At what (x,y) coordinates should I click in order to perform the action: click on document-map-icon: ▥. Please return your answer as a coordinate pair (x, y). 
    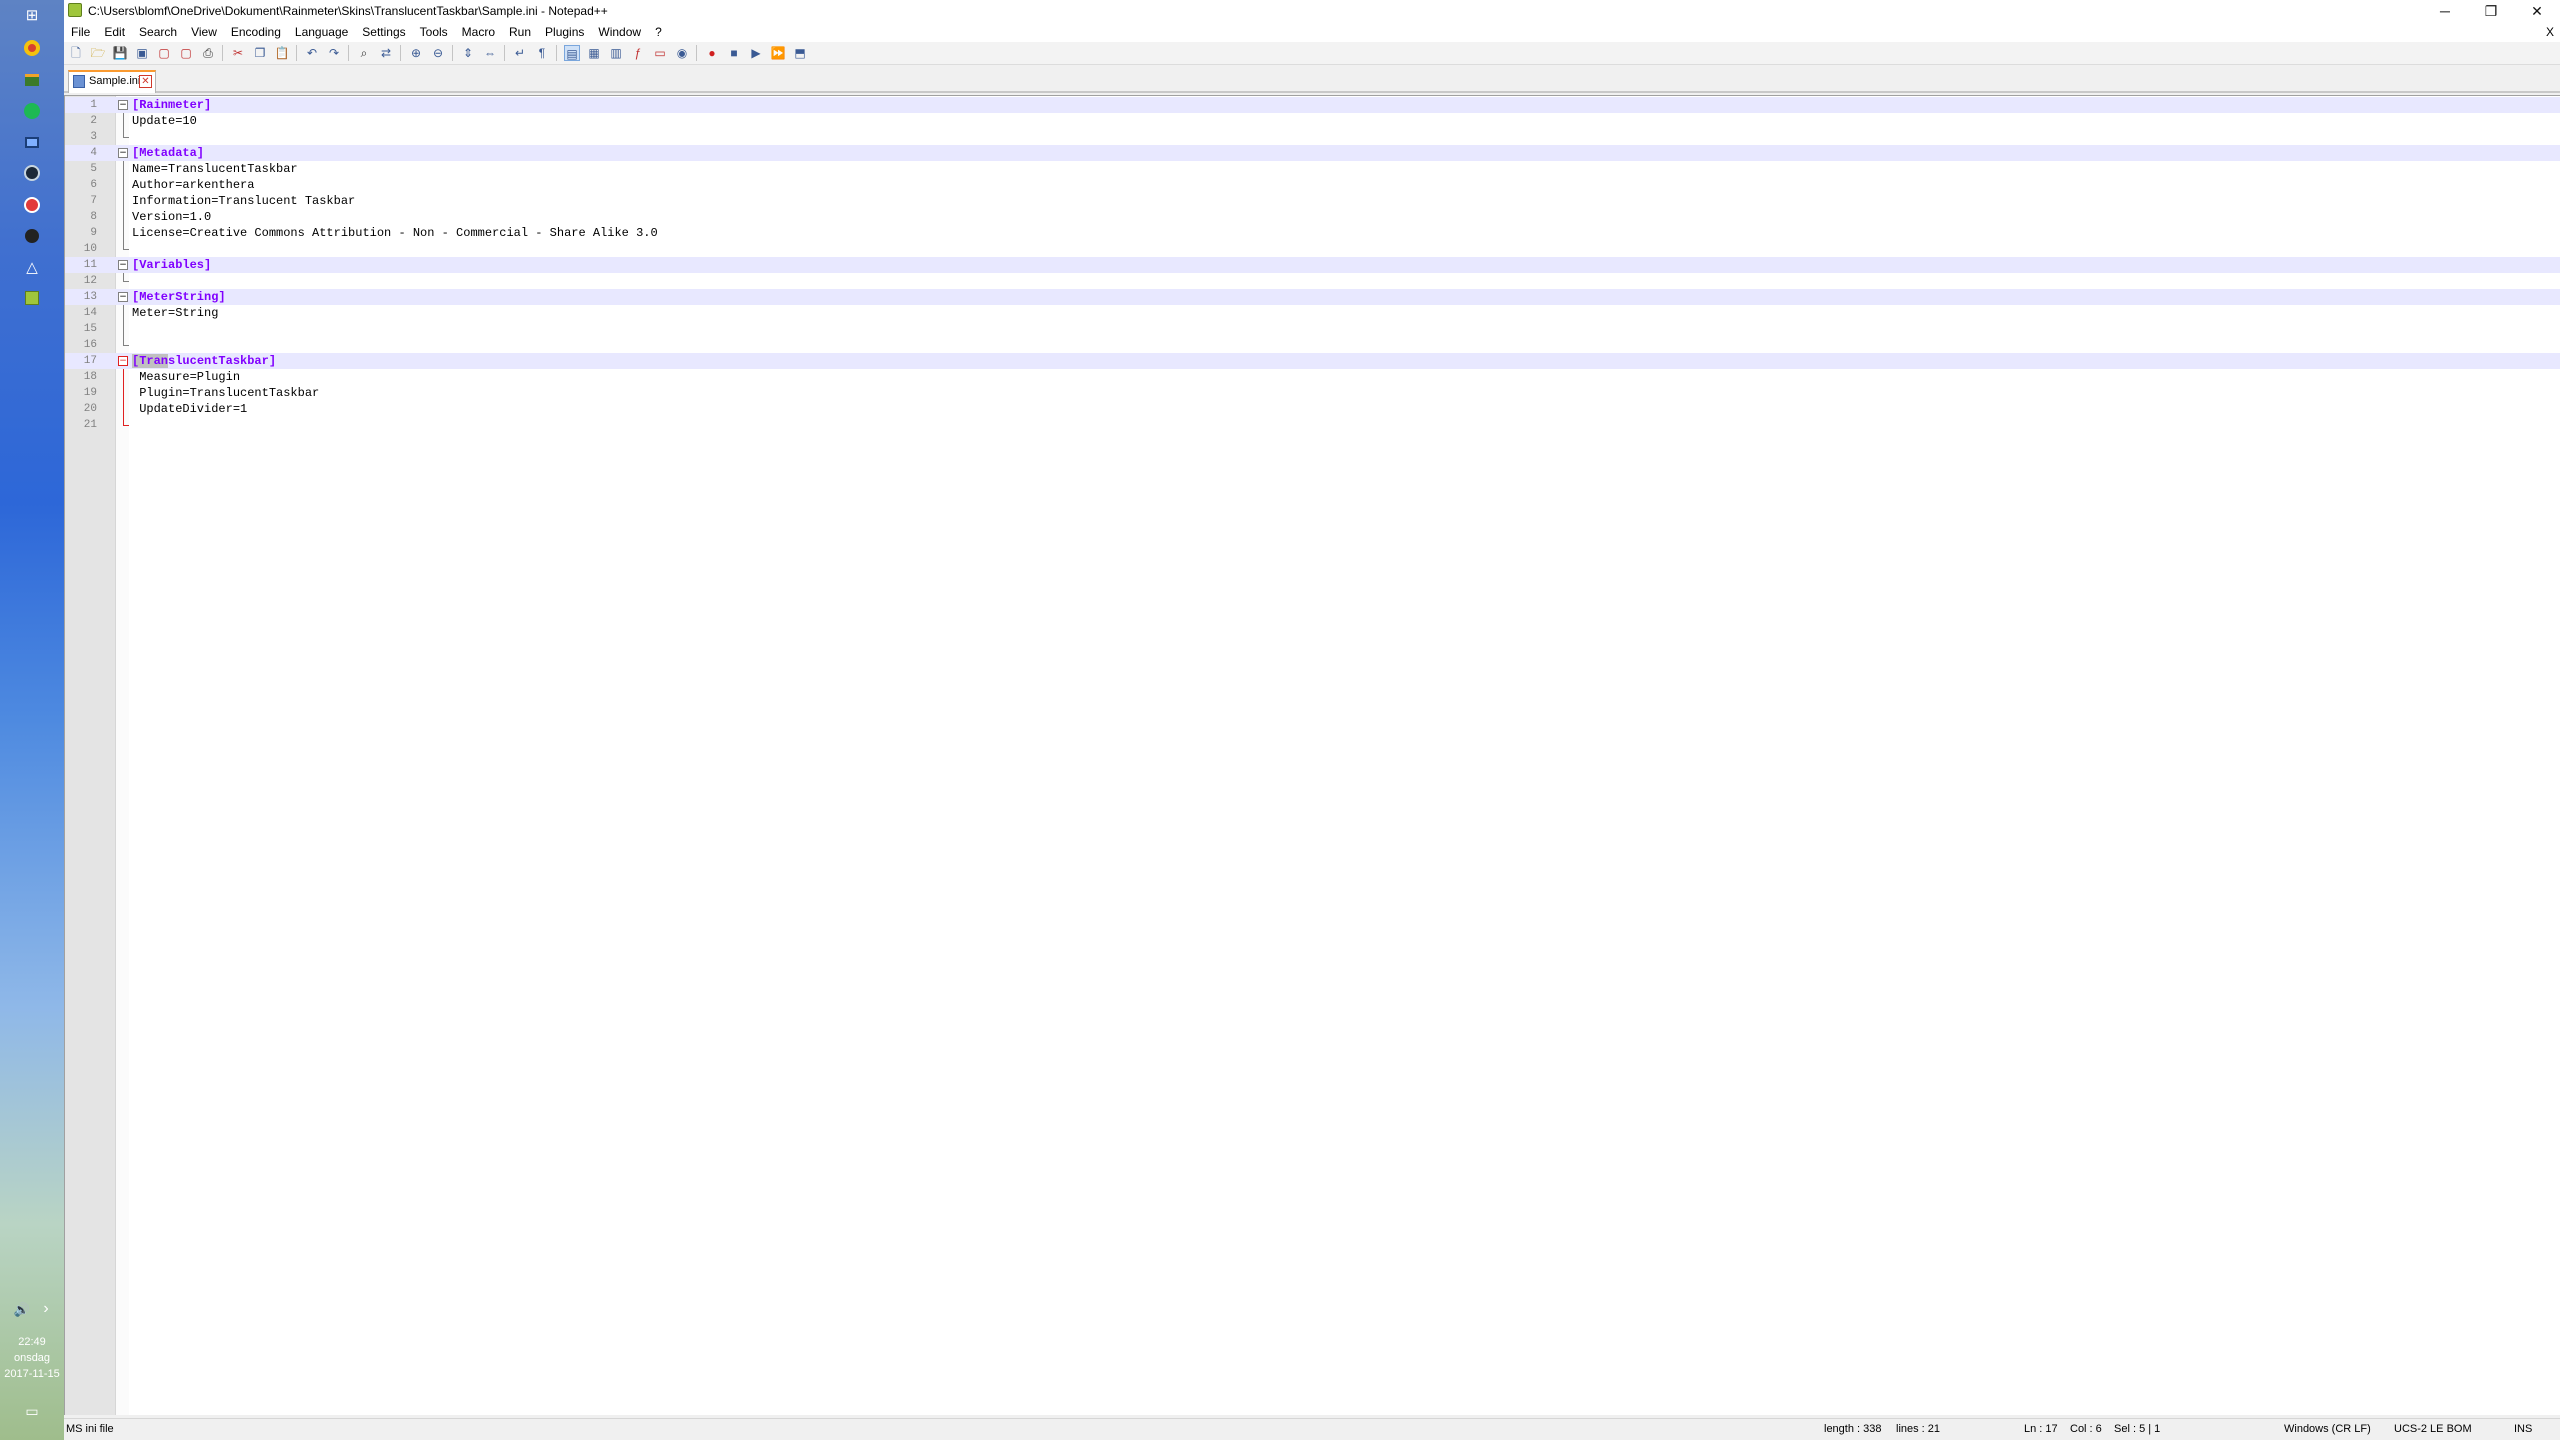
    Looking at the image, I should click on (616, 53).